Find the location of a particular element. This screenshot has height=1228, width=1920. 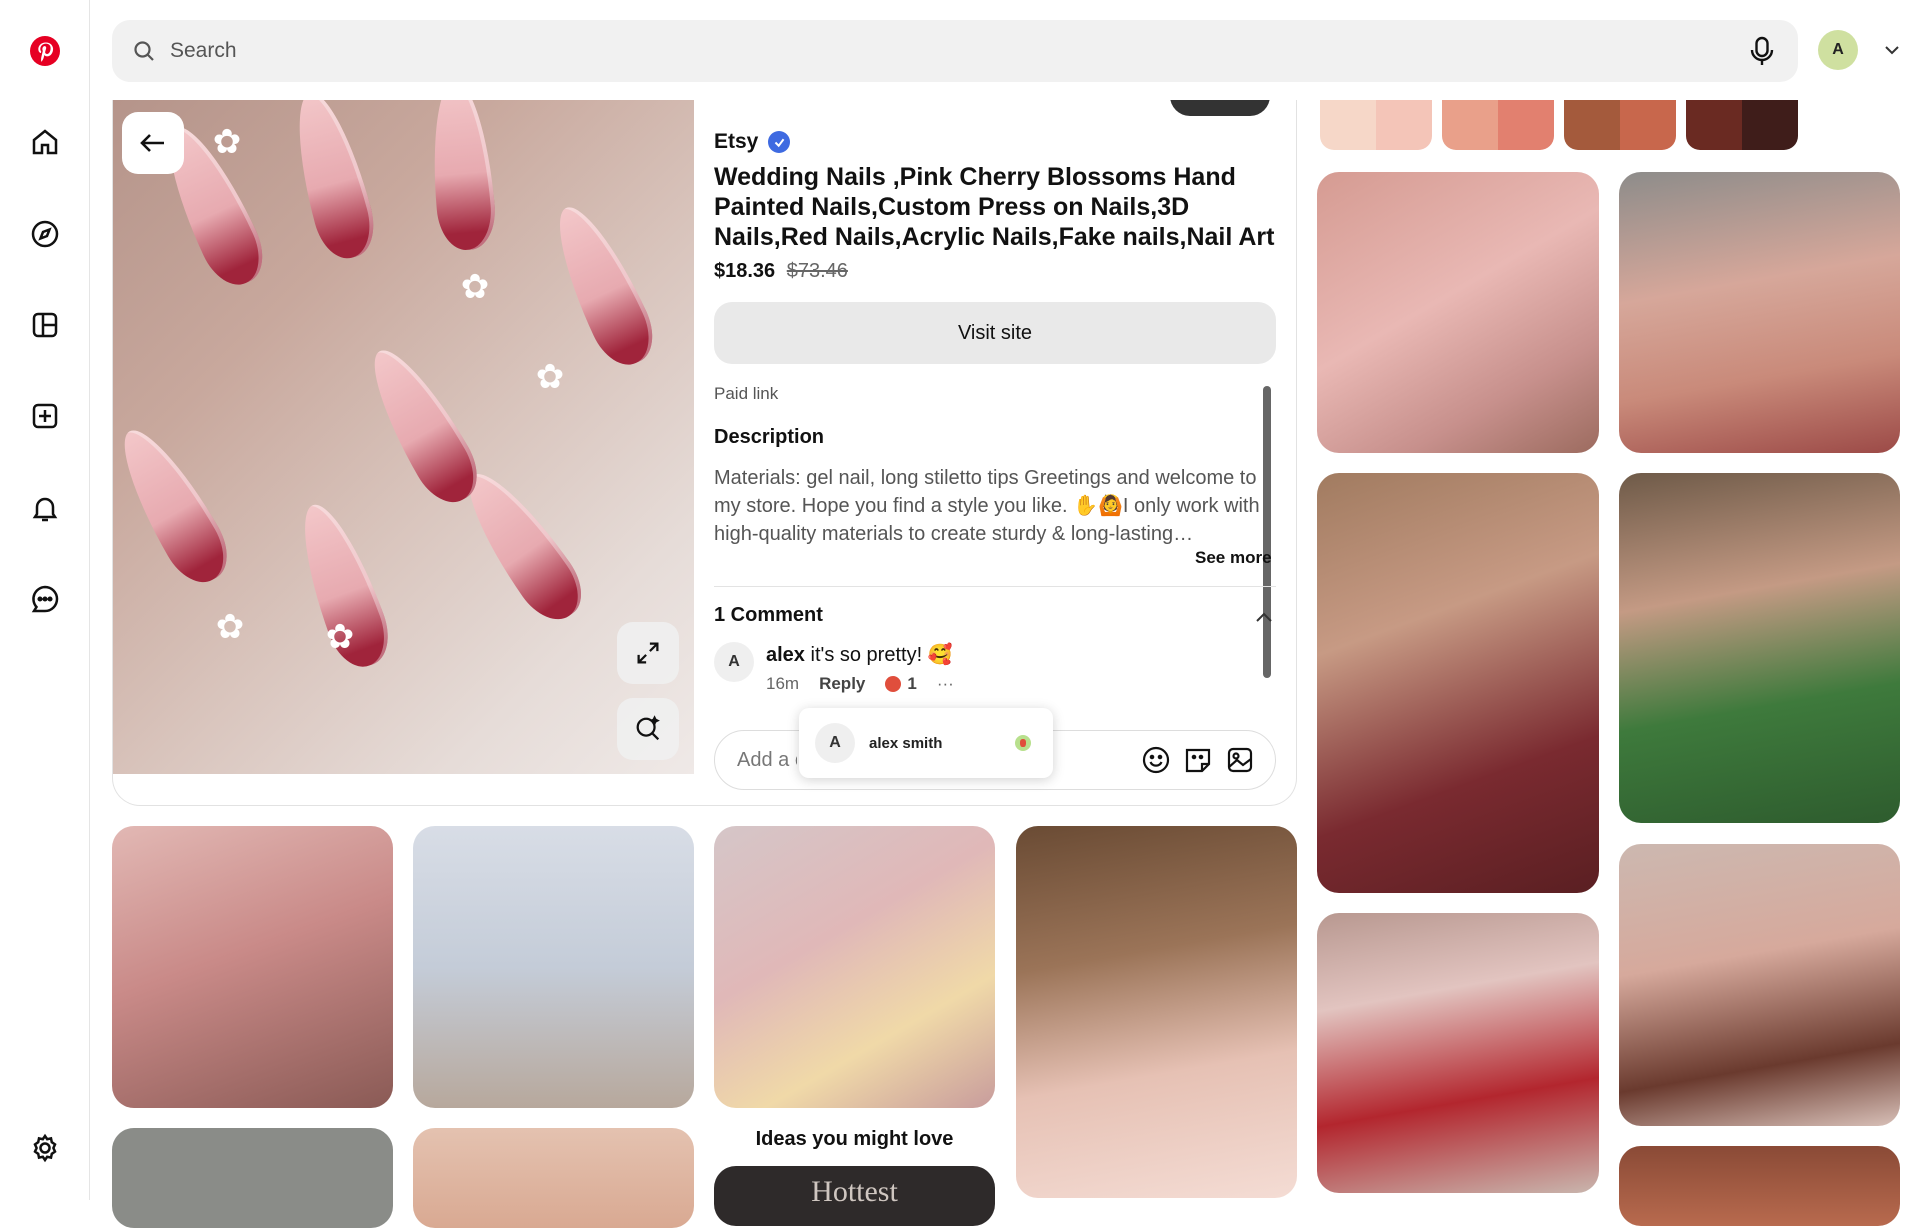

chevron-down-icon is located at coordinates (1892, 50).